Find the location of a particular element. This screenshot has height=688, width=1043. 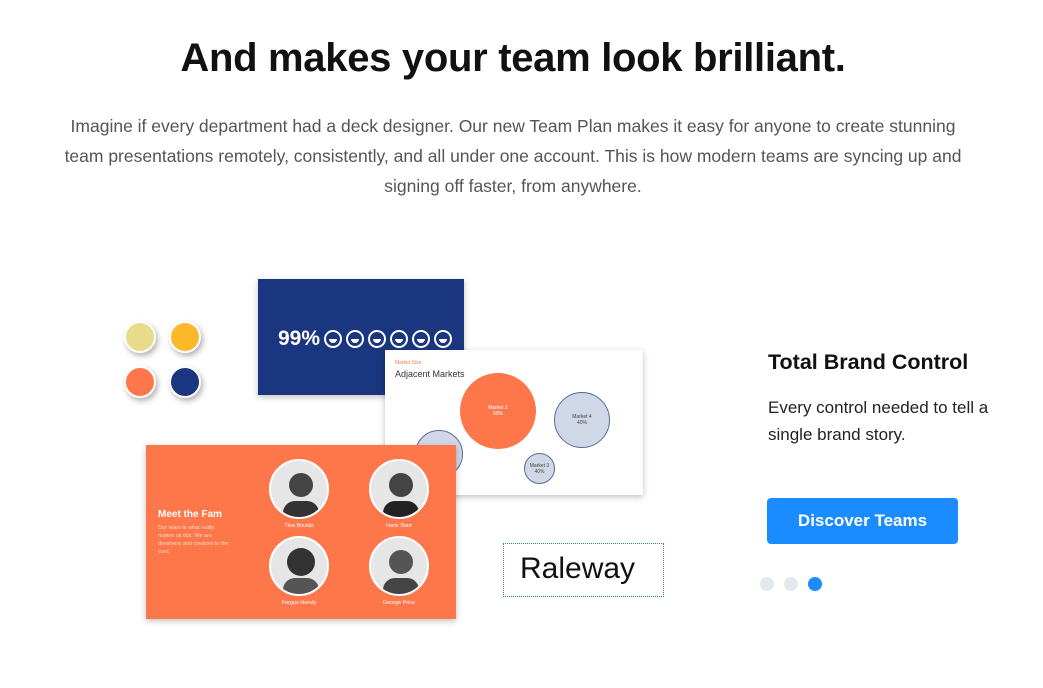

member-name: Hank Starr is located at coordinates (399, 526).